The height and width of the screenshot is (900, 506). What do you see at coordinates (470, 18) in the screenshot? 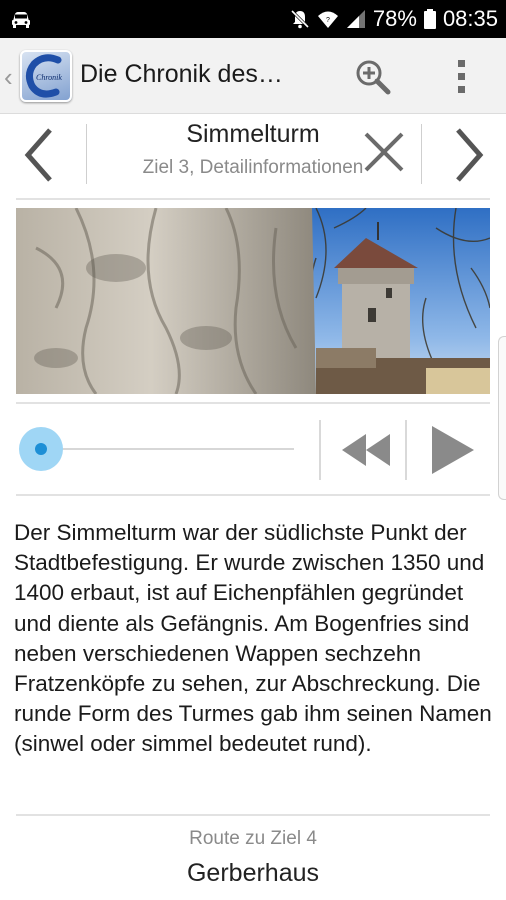
I see `clock: 08:35` at bounding box center [470, 18].